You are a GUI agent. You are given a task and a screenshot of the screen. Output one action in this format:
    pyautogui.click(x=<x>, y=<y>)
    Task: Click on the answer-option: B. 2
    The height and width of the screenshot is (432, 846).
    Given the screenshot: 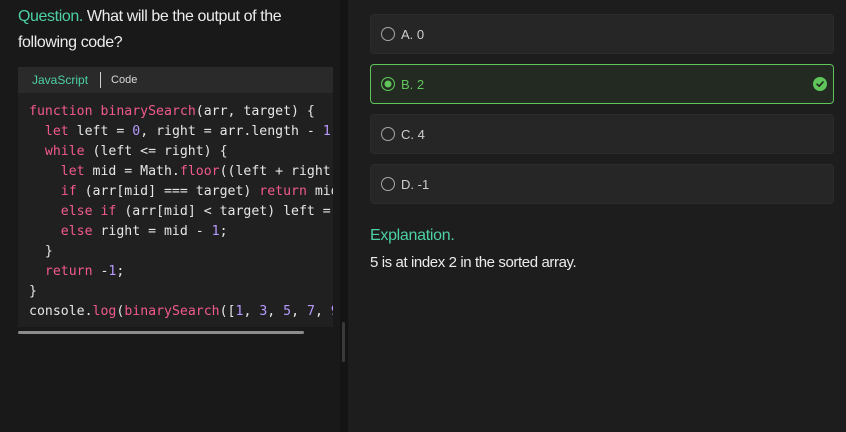 What is the action you would take?
    pyautogui.click(x=602, y=84)
    